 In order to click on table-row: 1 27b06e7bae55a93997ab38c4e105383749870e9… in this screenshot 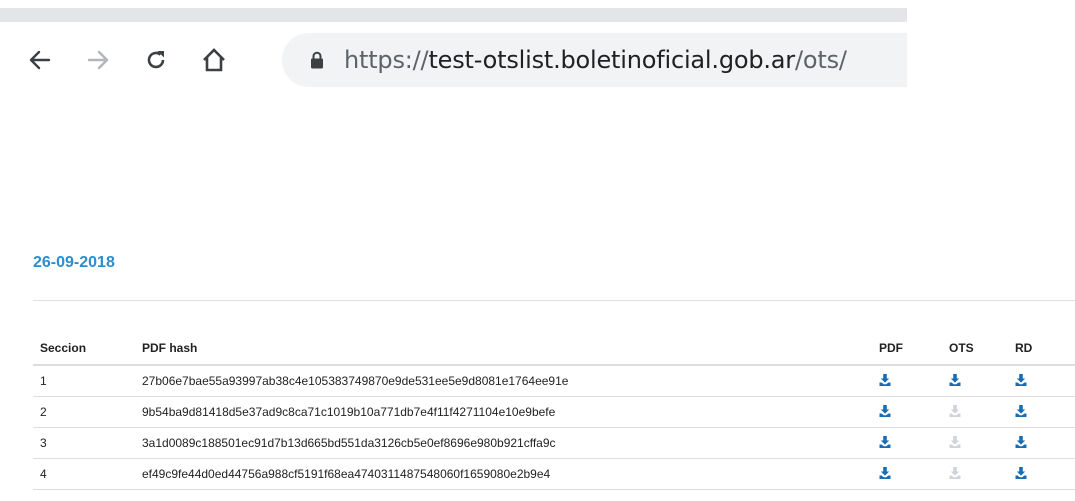, I will do `click(554, 381)`.